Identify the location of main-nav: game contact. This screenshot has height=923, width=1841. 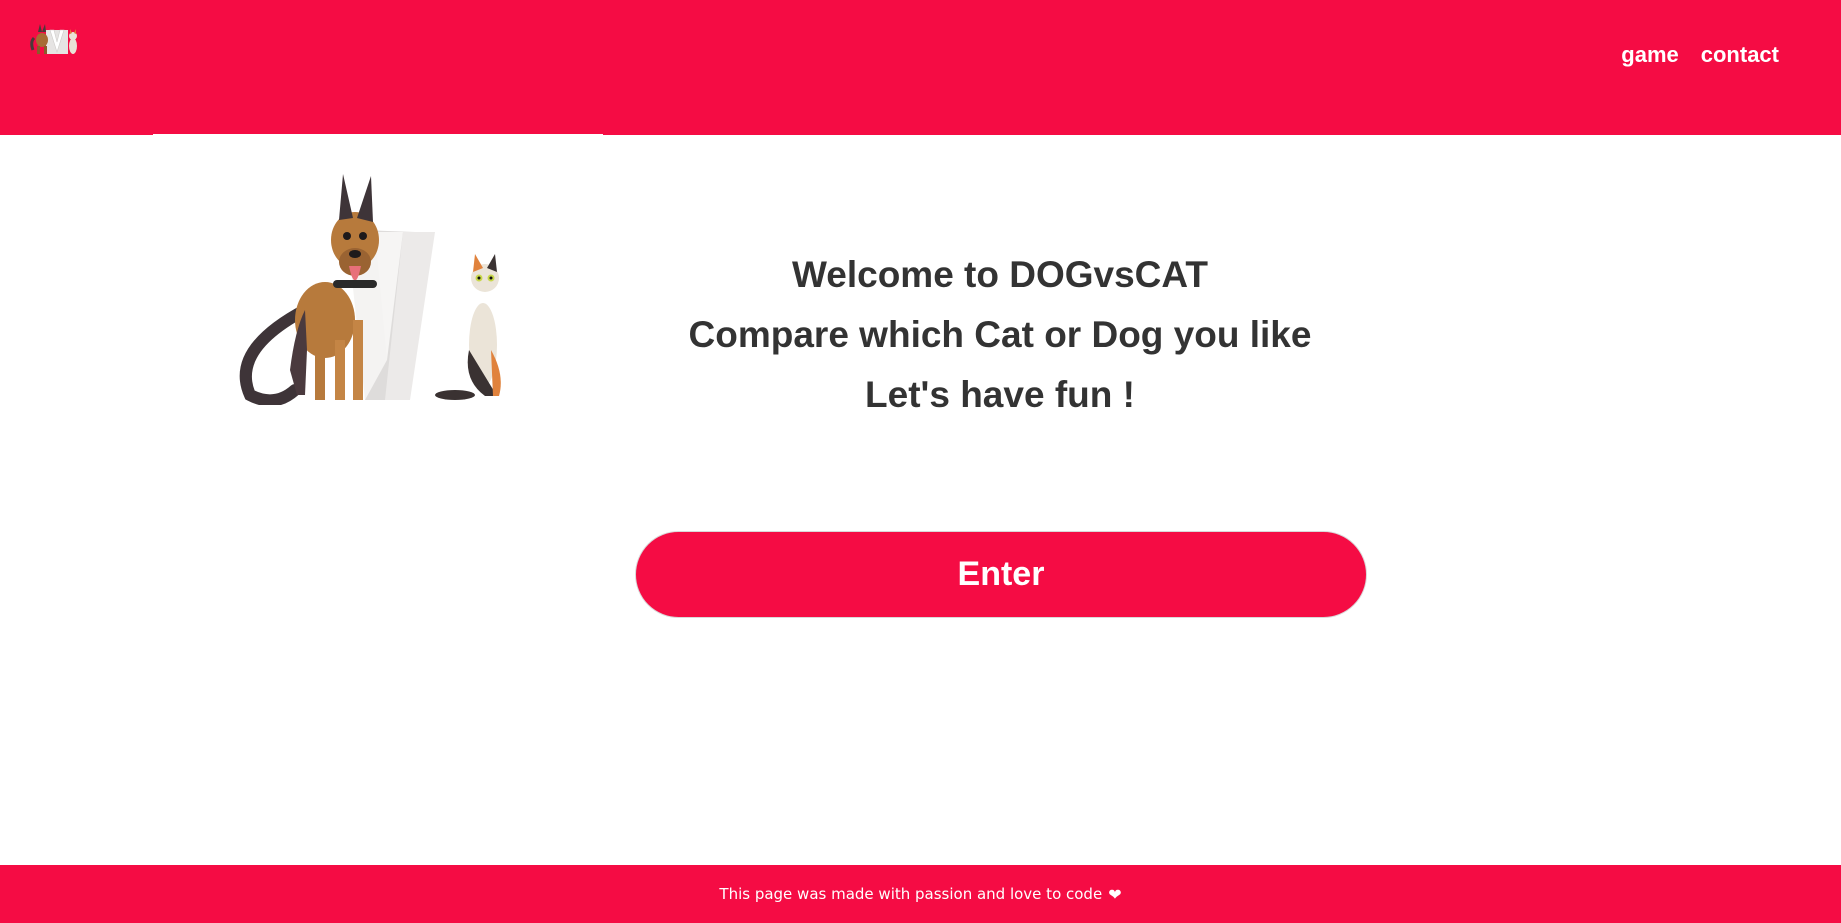
(1700, 55).